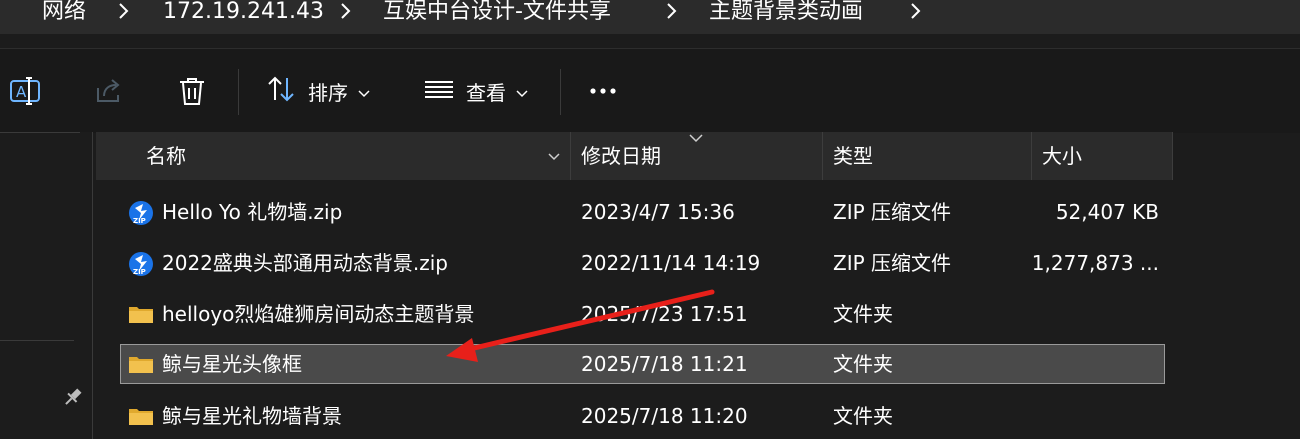 The width and height of the screenshot is (1300, 439). I want to click on file-date: 2025/7/18 11:20, so click(664, 416).